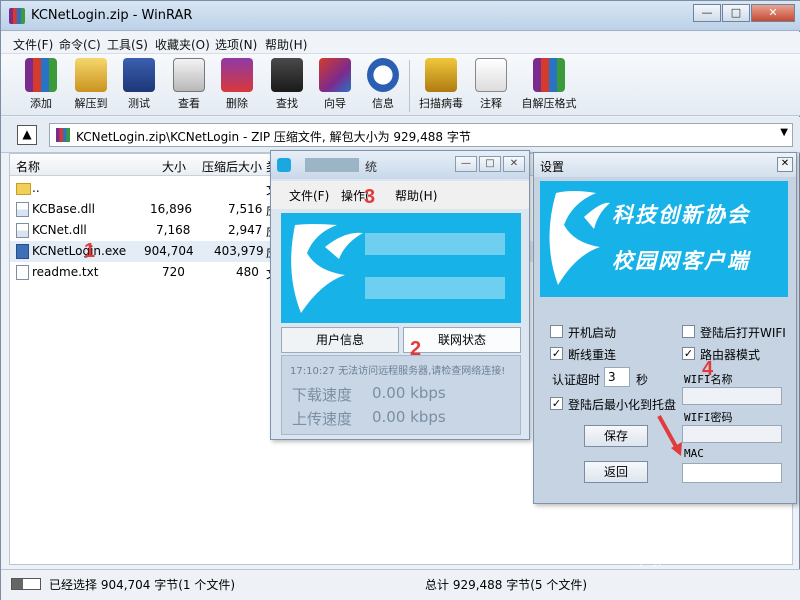 The image size is (800, 600). Describe the element at coordinates (33, 44) in the screenshot. I see `menu-file: 文件(F)` at that location.